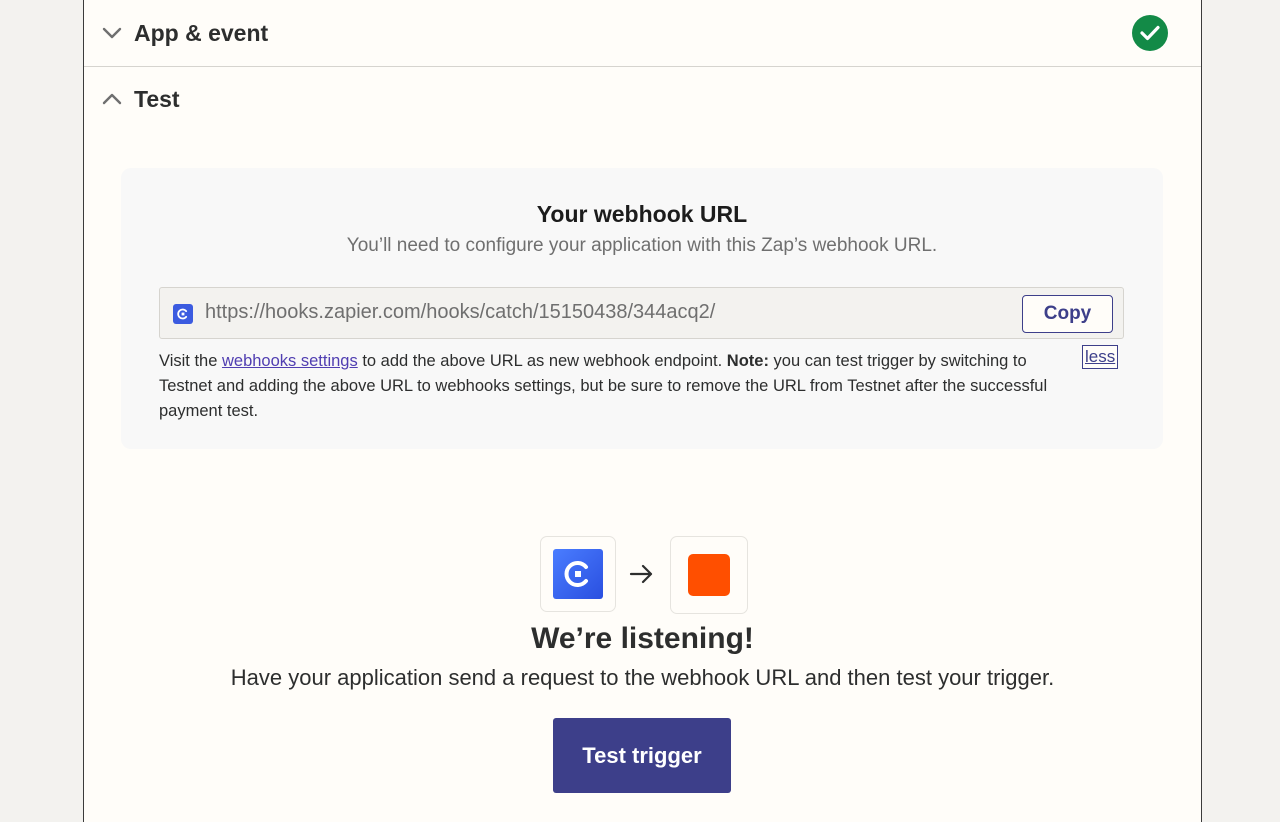 The width and height of the screenshot is (1280, 822). Describe the element at coordinates (642, 638) in the screenshot. I see `listening-title: We’re listening!` at that location.